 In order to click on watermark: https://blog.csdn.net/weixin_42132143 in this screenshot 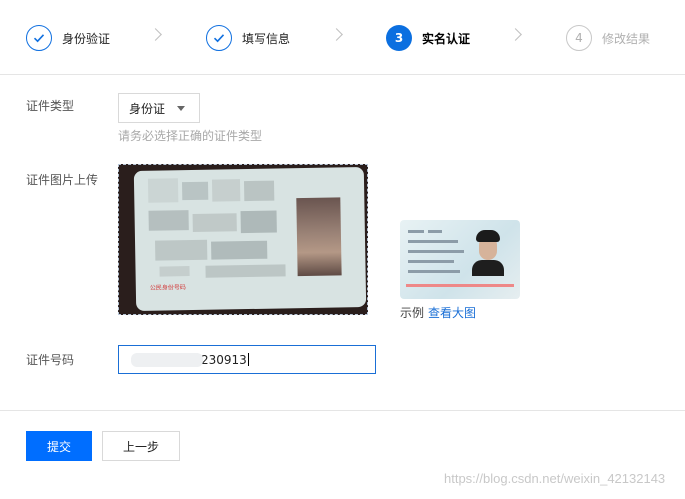, I will do `click(555, 478)`.